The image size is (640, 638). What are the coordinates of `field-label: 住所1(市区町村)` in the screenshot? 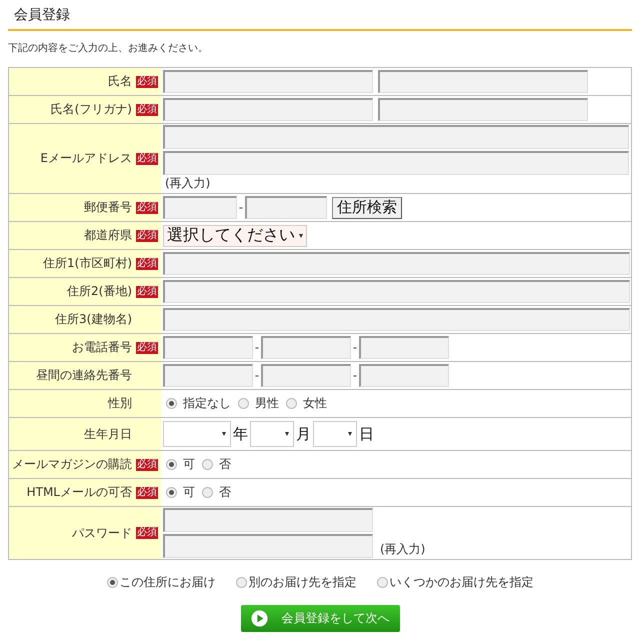 It's located at (87, 263).